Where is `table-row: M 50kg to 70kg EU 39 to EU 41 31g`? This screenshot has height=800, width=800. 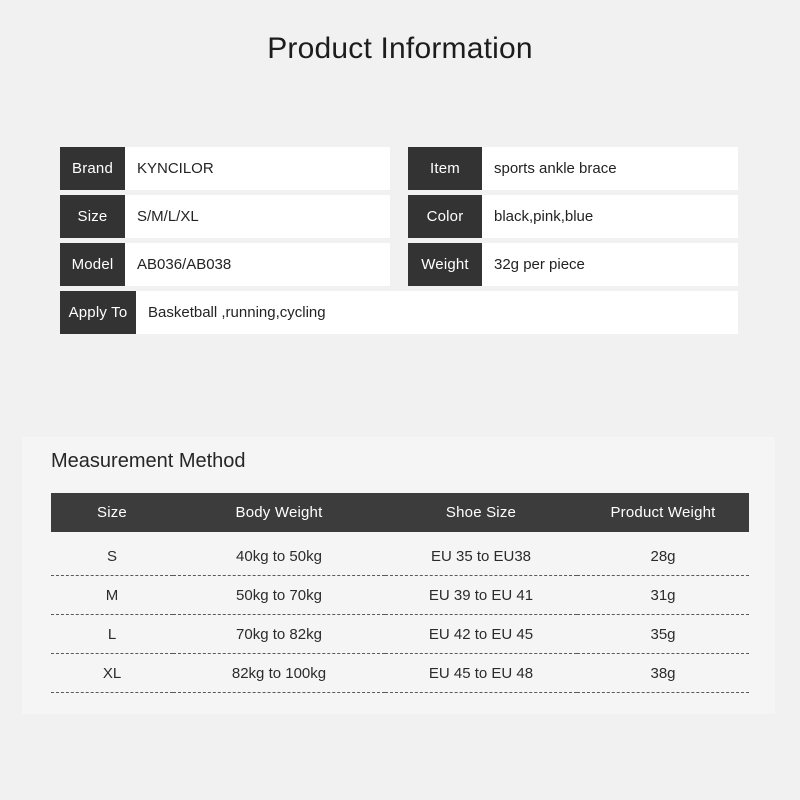 table-row: M 50kg to 70kg EU 39 to EU 41 31g is located at coordinates (400, 595).